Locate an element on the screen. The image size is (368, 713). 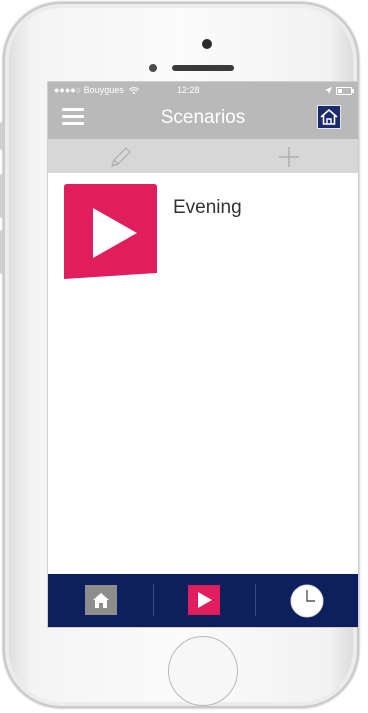
volume-up-button is located at coordinates (2, 196).